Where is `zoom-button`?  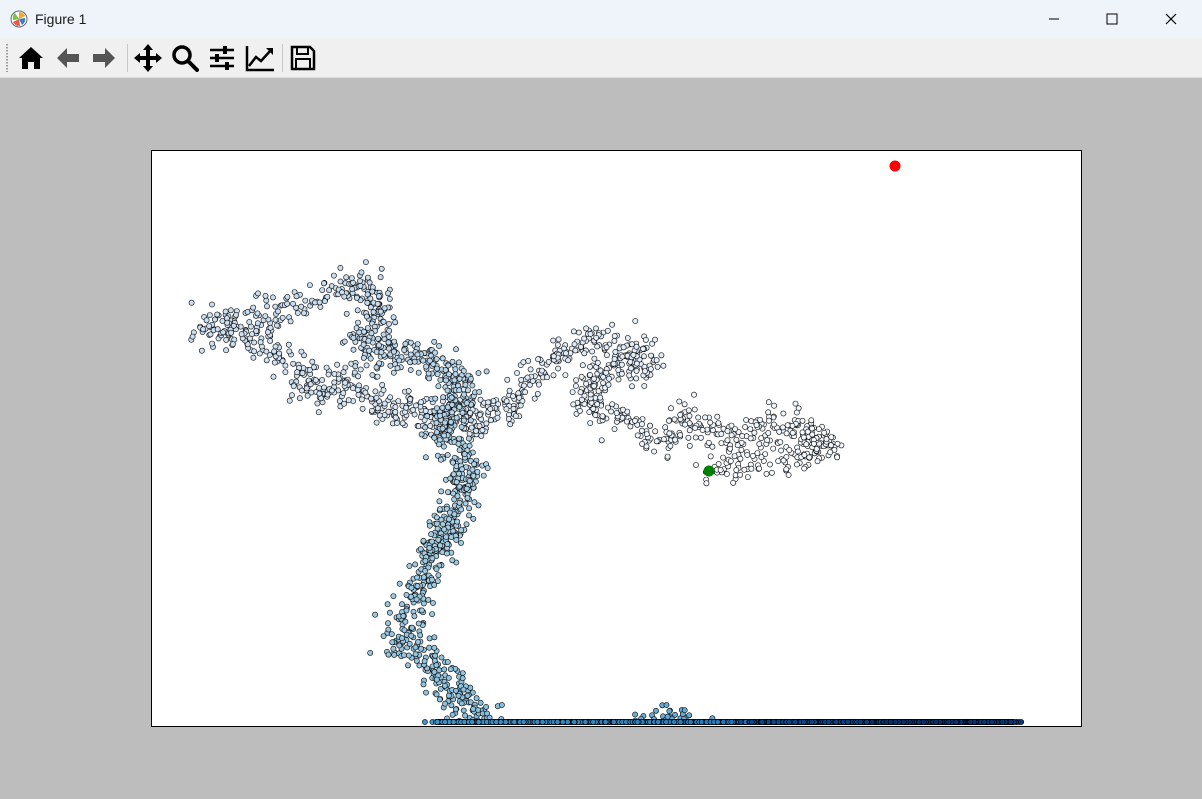 zoom-button is located at coordinates (185, 58).